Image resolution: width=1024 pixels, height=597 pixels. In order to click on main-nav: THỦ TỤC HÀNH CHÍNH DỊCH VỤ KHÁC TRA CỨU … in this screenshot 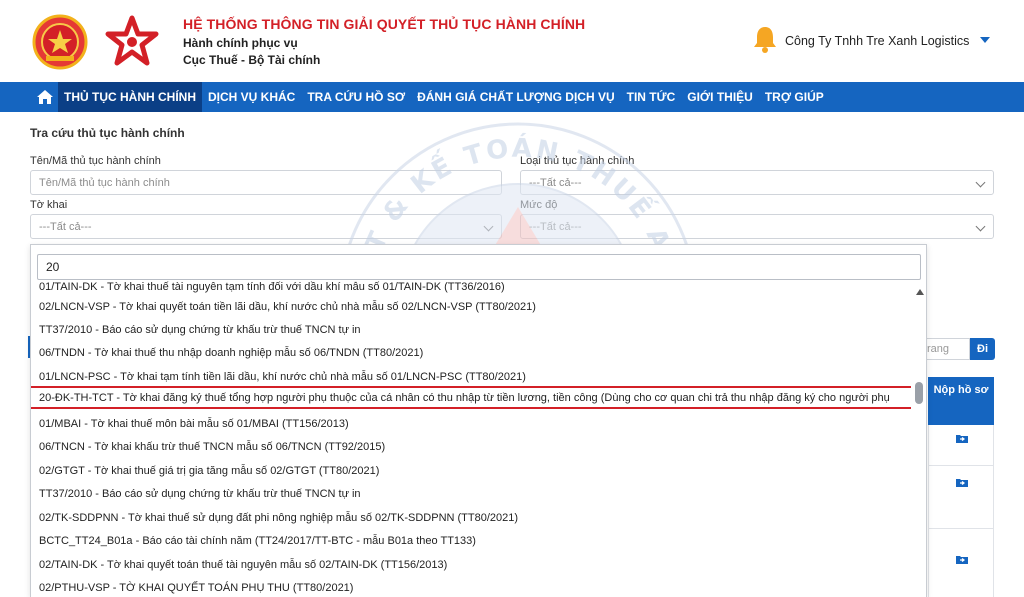, I will do `click(512, 97)`.